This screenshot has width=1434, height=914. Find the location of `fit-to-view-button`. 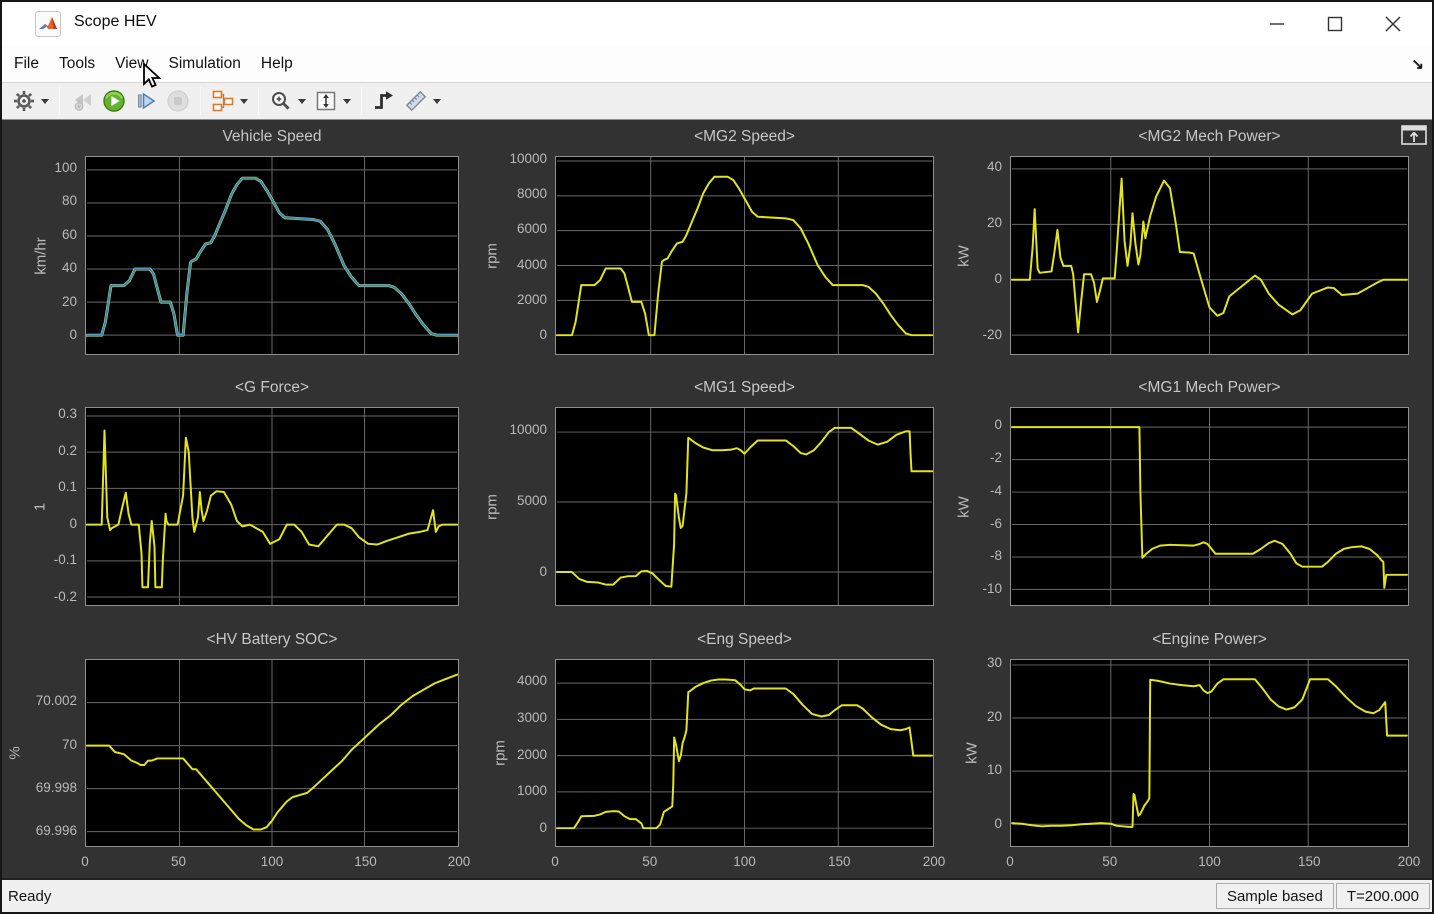

fit-to-view-button is located at coordinates (332, 101).